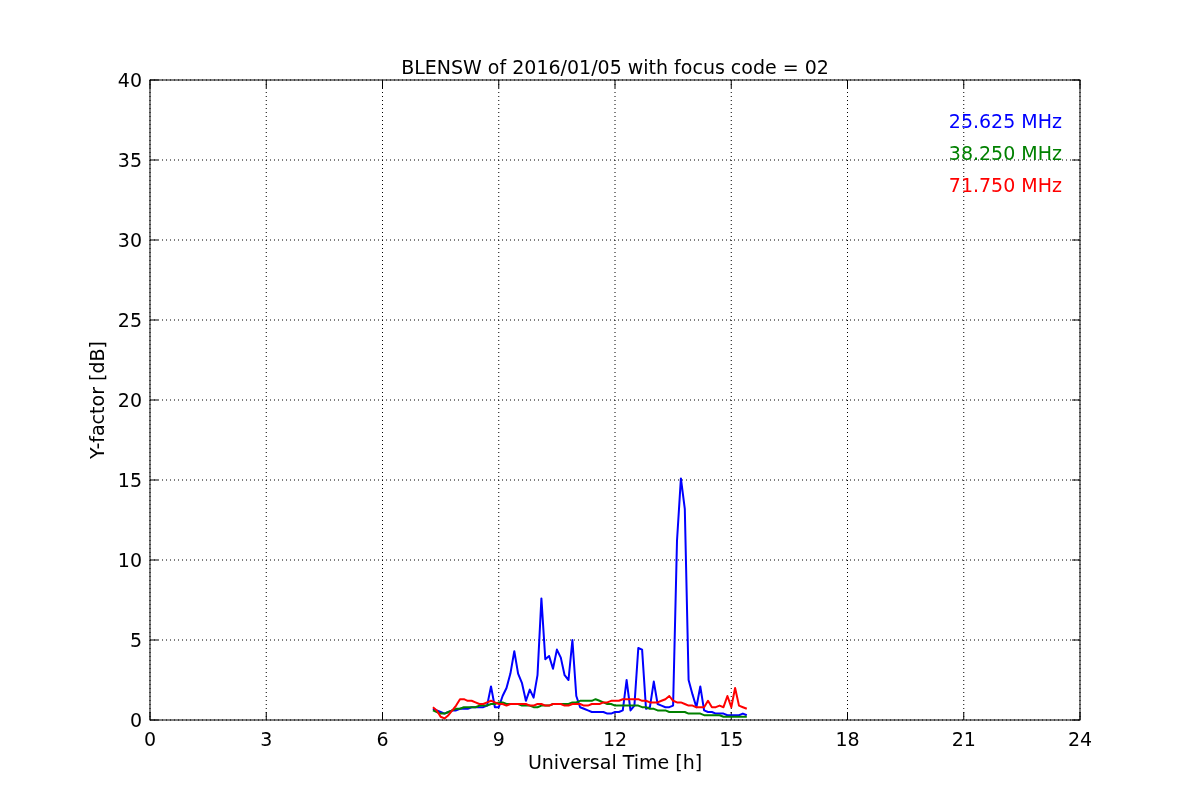 This screenshot has width=1200, height=800. Describe the element at coordinates (1005, 153) in the screenshot. I see `legend-label: 38.250 MHz` at that location.